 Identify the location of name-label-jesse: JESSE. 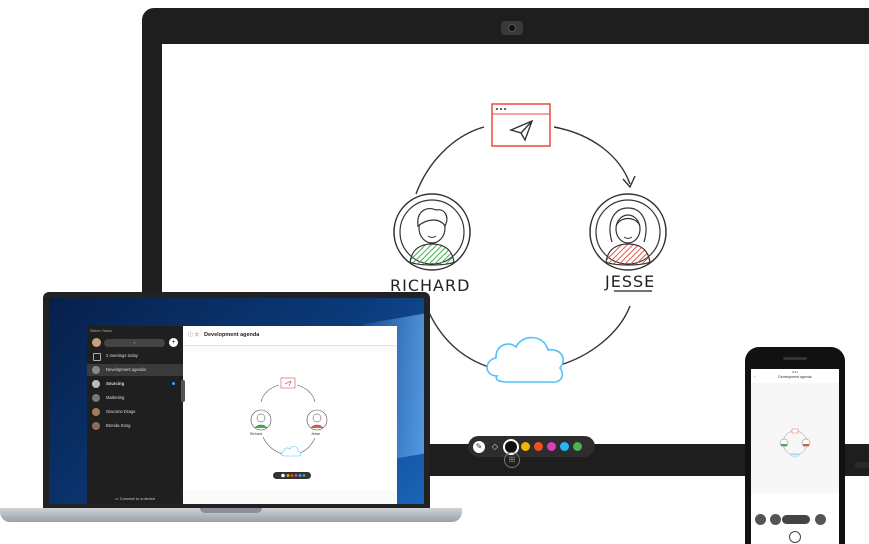
(630, 281).